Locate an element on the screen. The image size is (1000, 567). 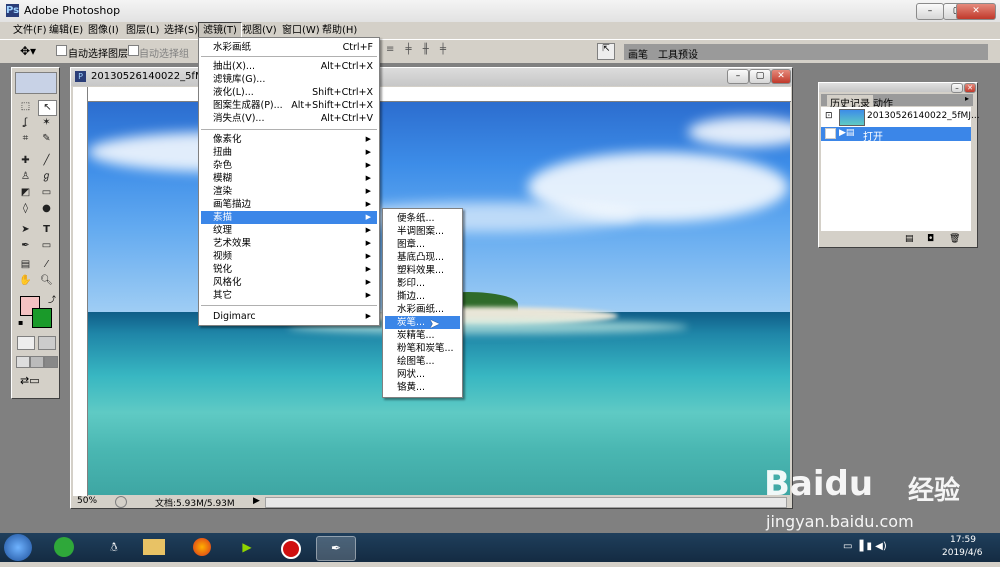
quick-mask-mode-icon is located at coordinates (47, 343).